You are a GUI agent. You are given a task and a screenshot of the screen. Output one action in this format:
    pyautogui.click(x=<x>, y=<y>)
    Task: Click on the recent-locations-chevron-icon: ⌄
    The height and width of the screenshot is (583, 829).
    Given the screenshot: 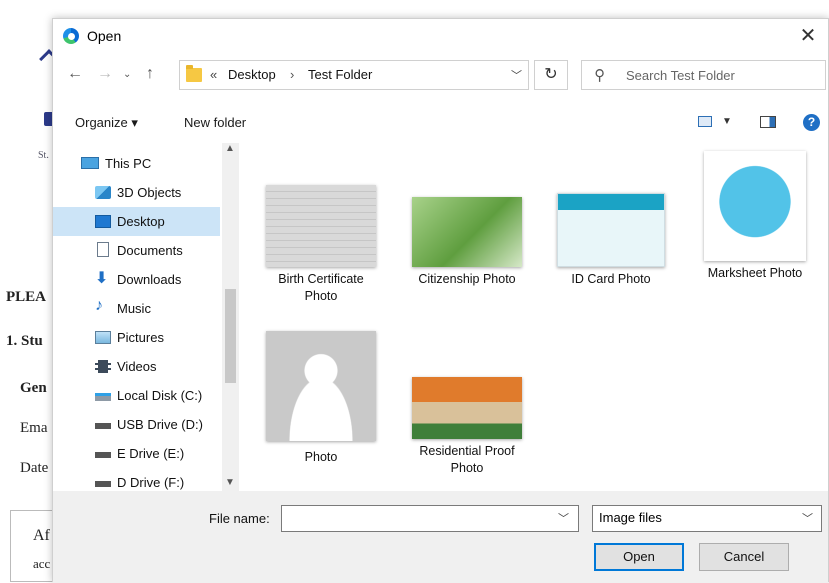 What is the action you would take?
    pyautogui.click(x=127, y=74)
    